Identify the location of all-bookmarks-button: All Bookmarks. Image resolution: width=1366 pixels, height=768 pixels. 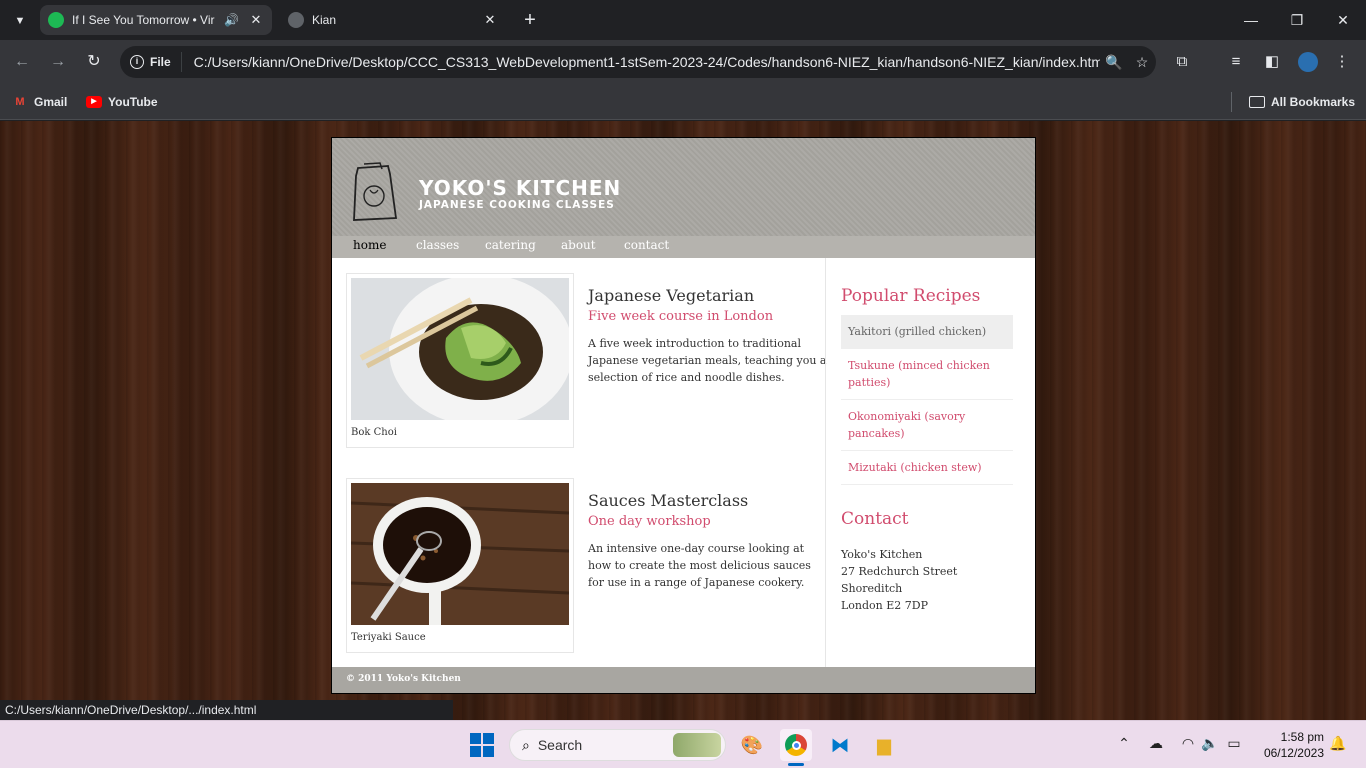
(1302, 102).